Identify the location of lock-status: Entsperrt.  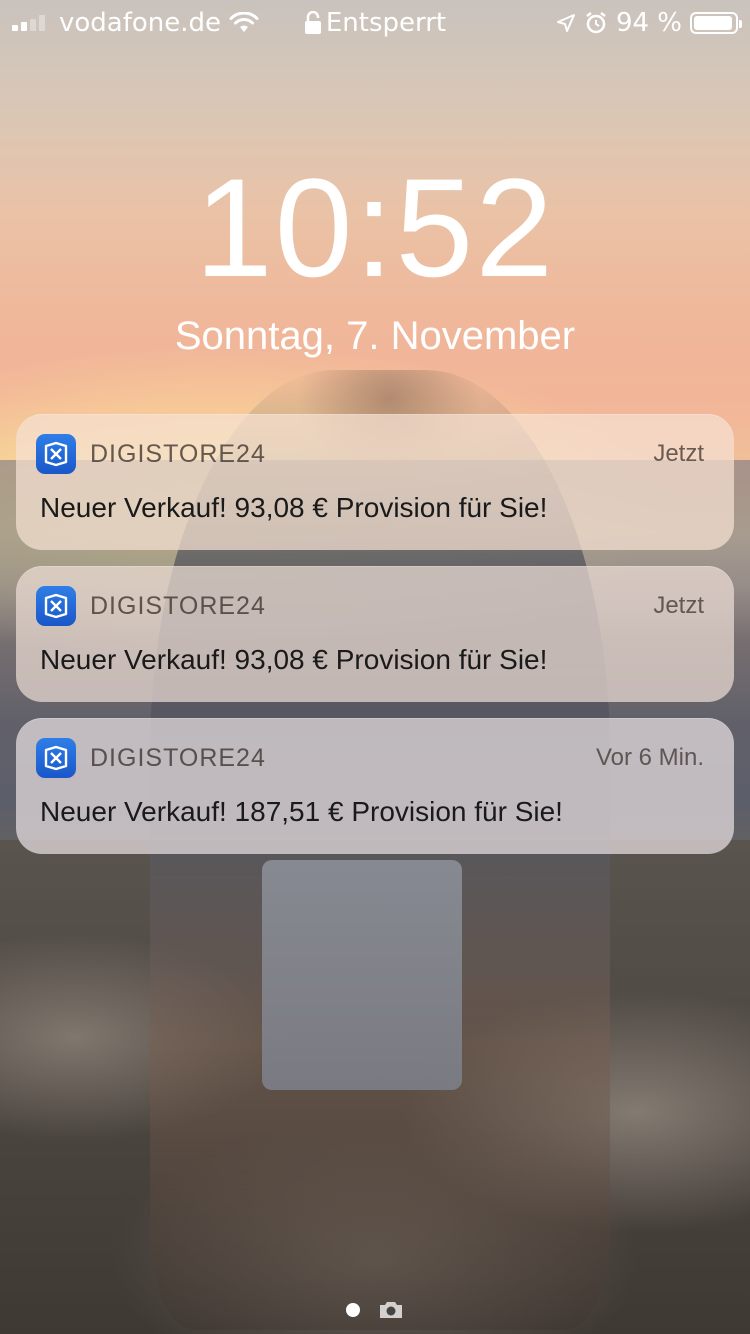
(386, 23).